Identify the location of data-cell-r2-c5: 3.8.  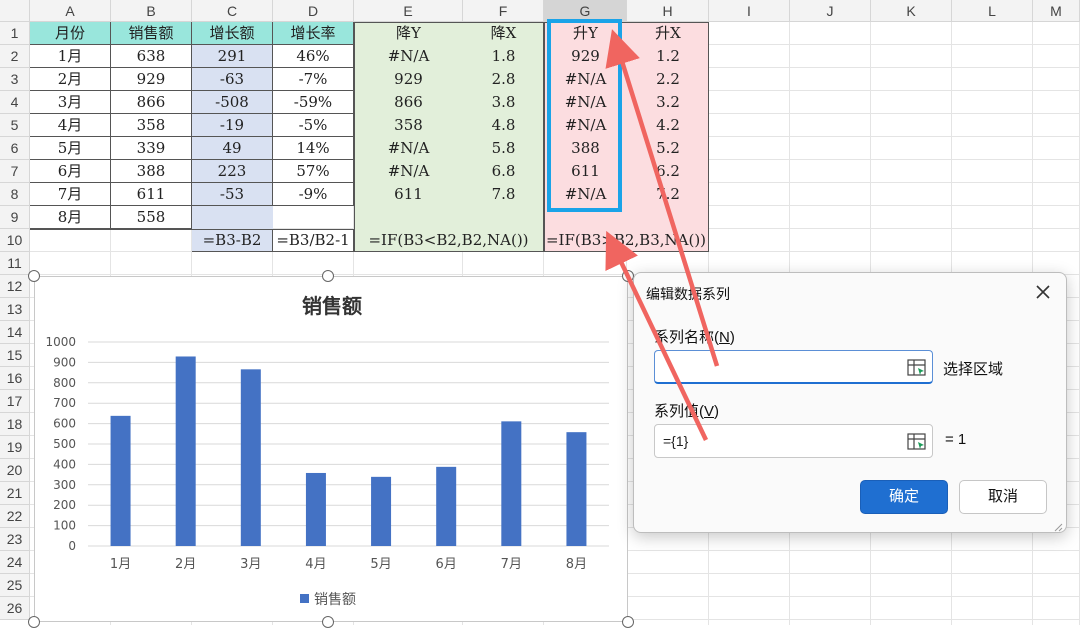
(503, 102).